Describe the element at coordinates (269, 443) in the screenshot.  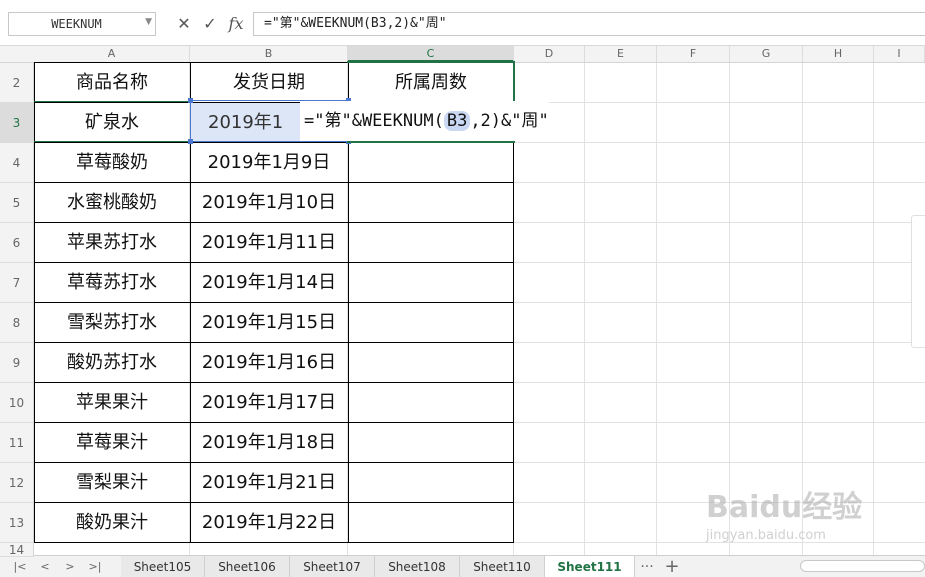
I see `cell-ship-date: 2019年1月18日` at that location.